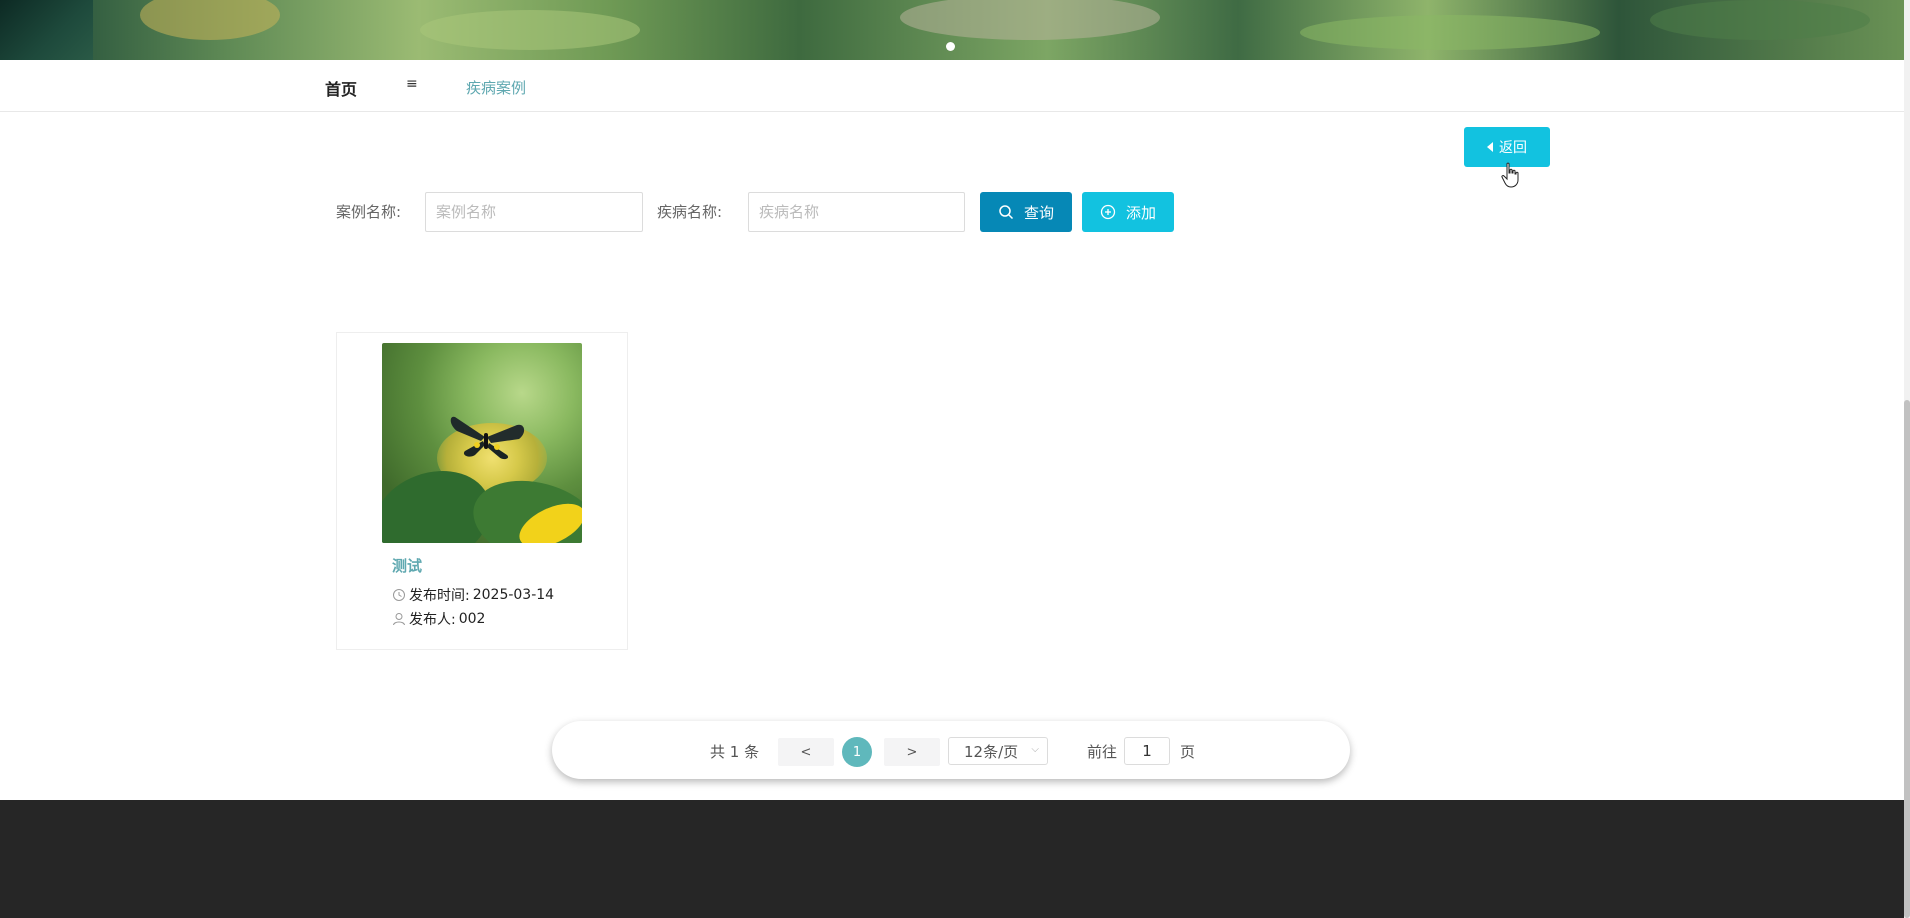 The width and height of the screenshot is (1910, 918). Describe the element at coordinates (1108, 212) in the screenshot. I see `plus-circle-icon` at that location.